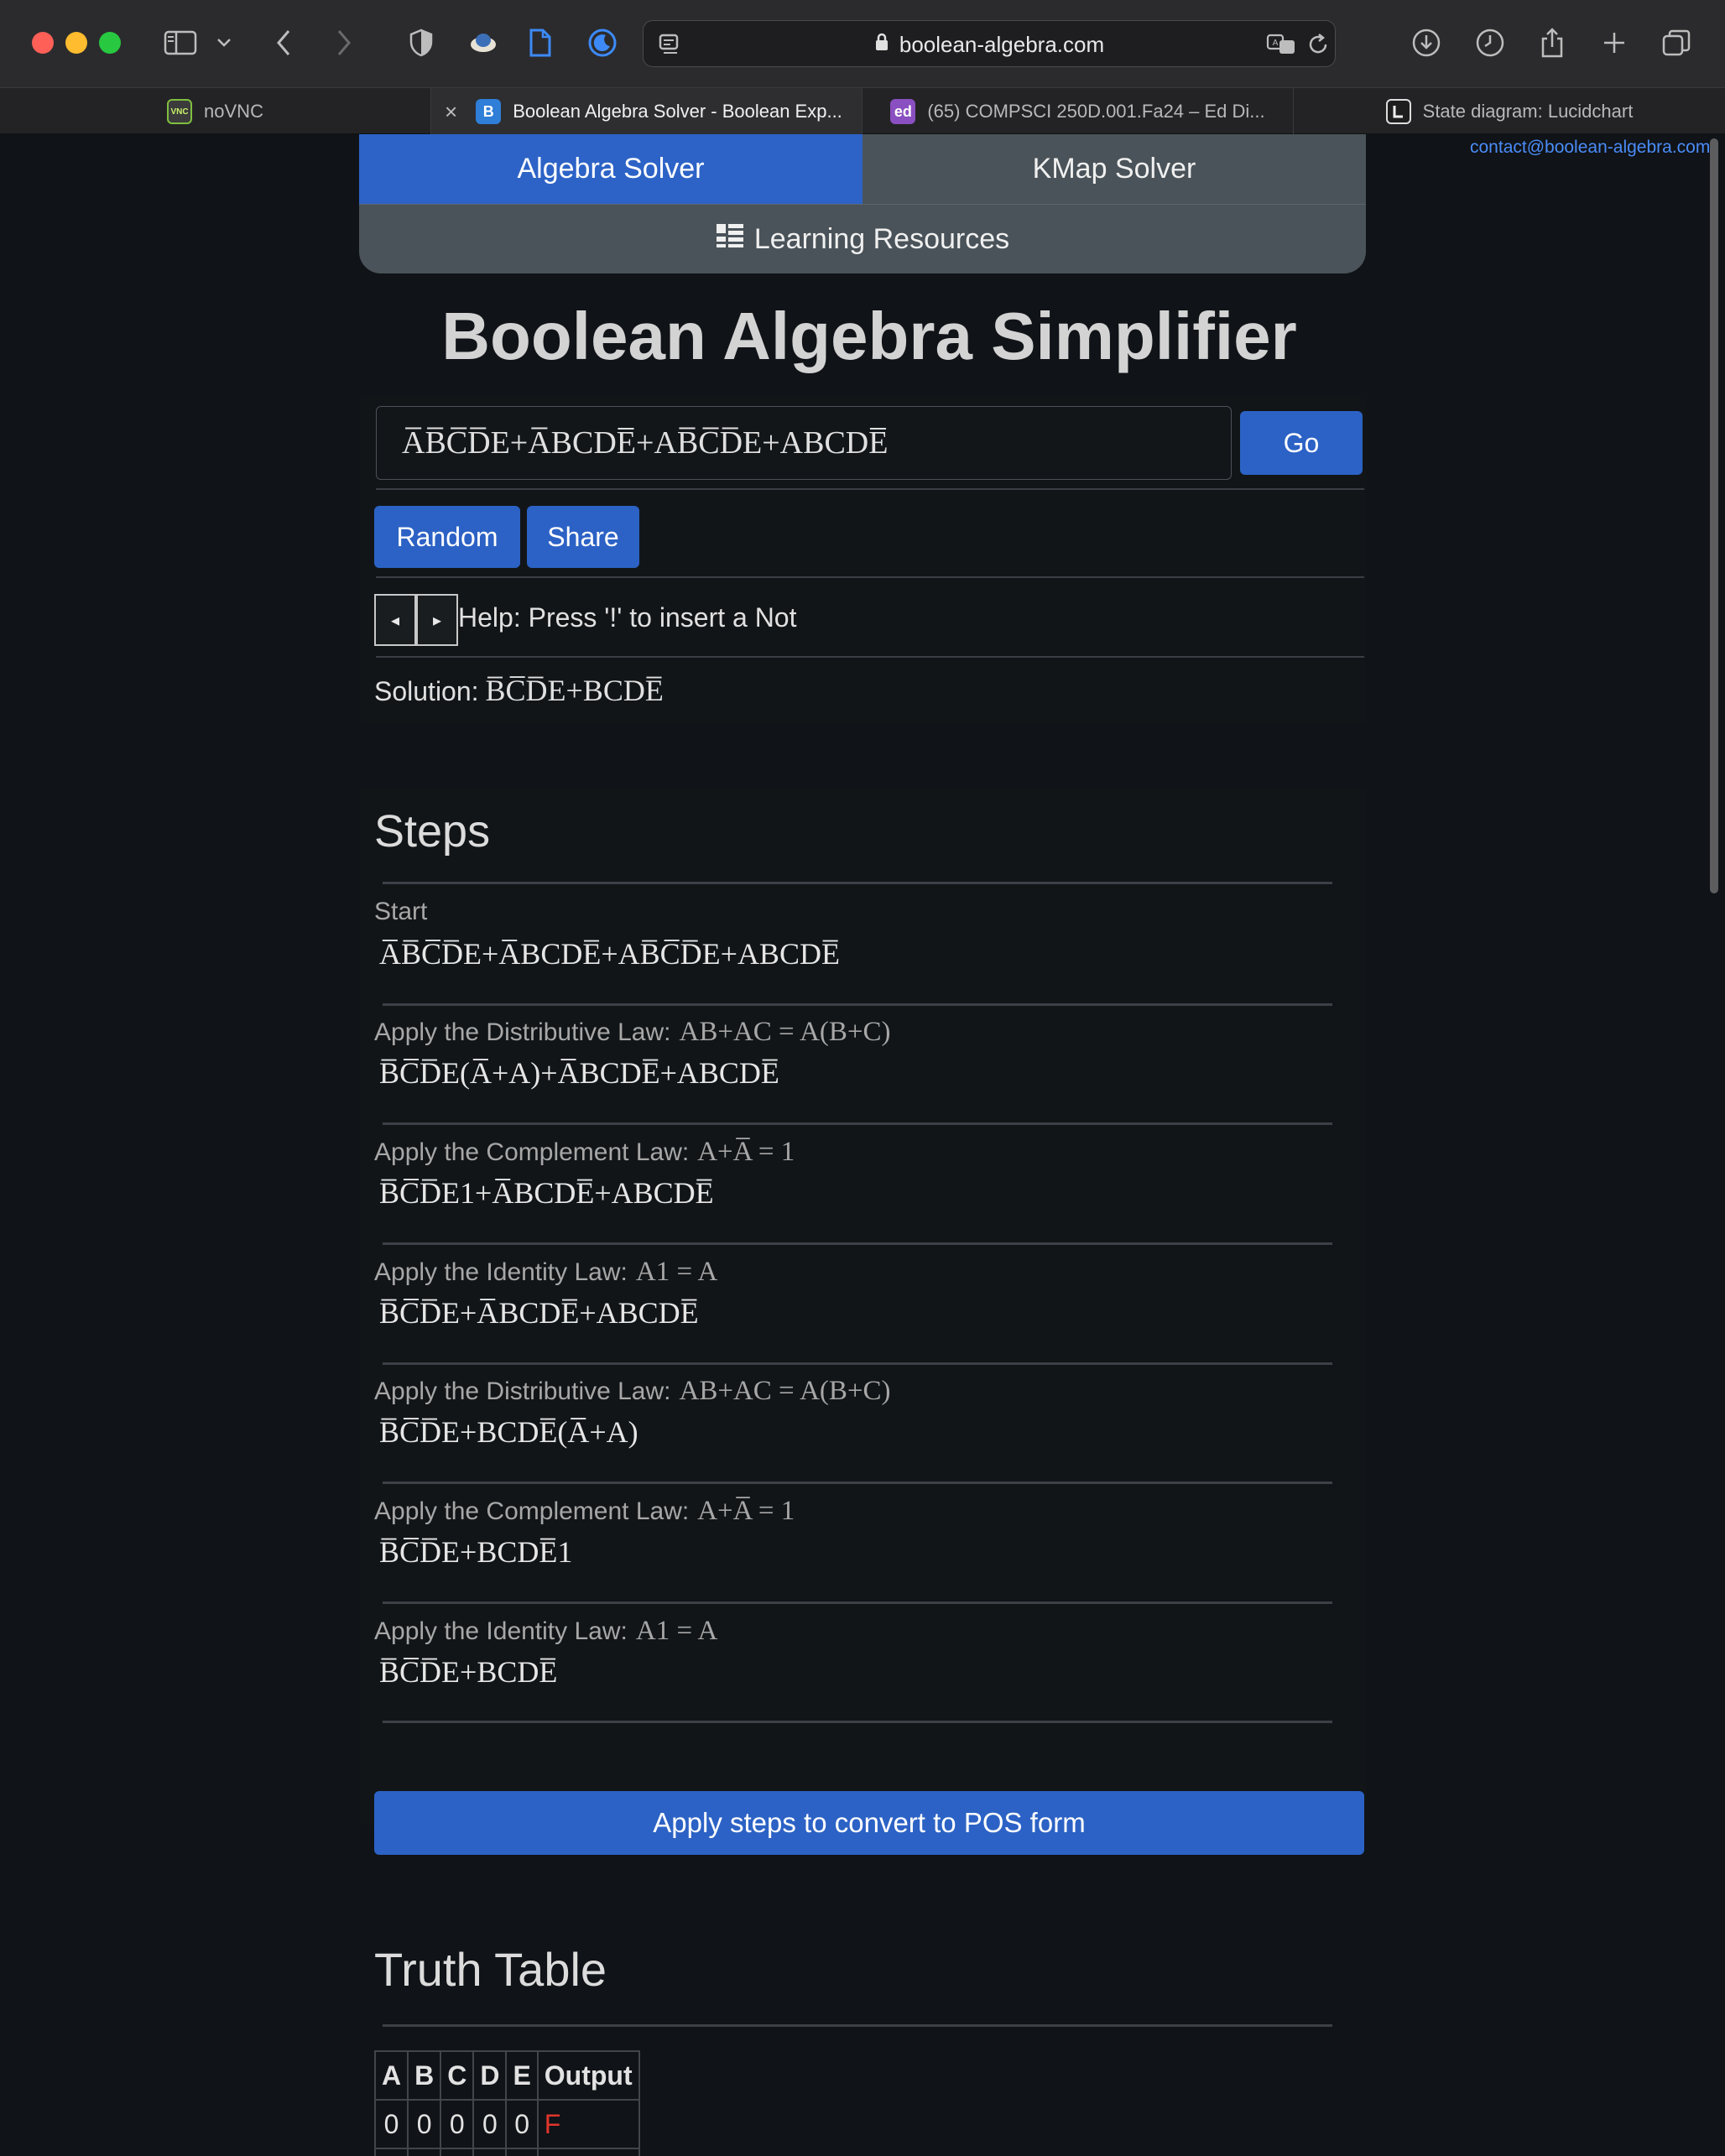  I want to click on random-button: Random, so click(447, 537).